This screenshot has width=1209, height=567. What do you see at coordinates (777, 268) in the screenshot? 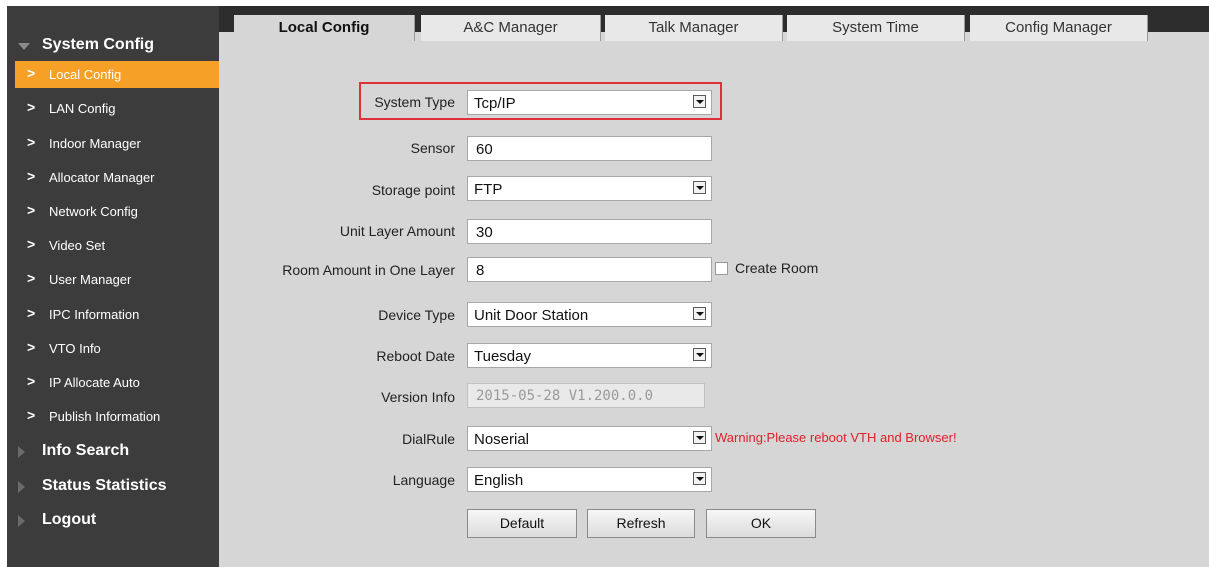
I see `create-room-label: Create Room` at bounding box center [777, 268].